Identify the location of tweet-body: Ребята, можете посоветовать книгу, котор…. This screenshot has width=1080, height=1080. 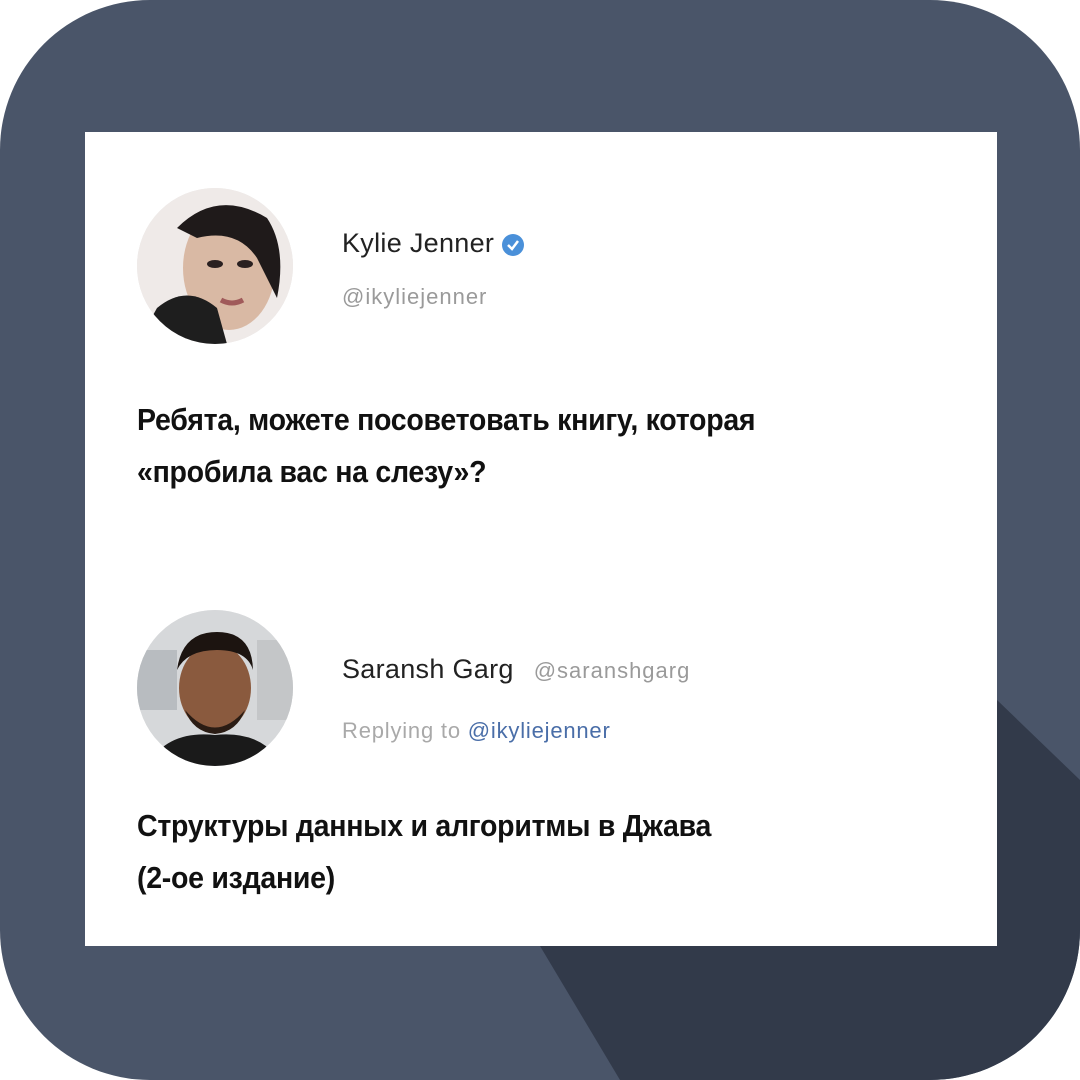
(446, 446).